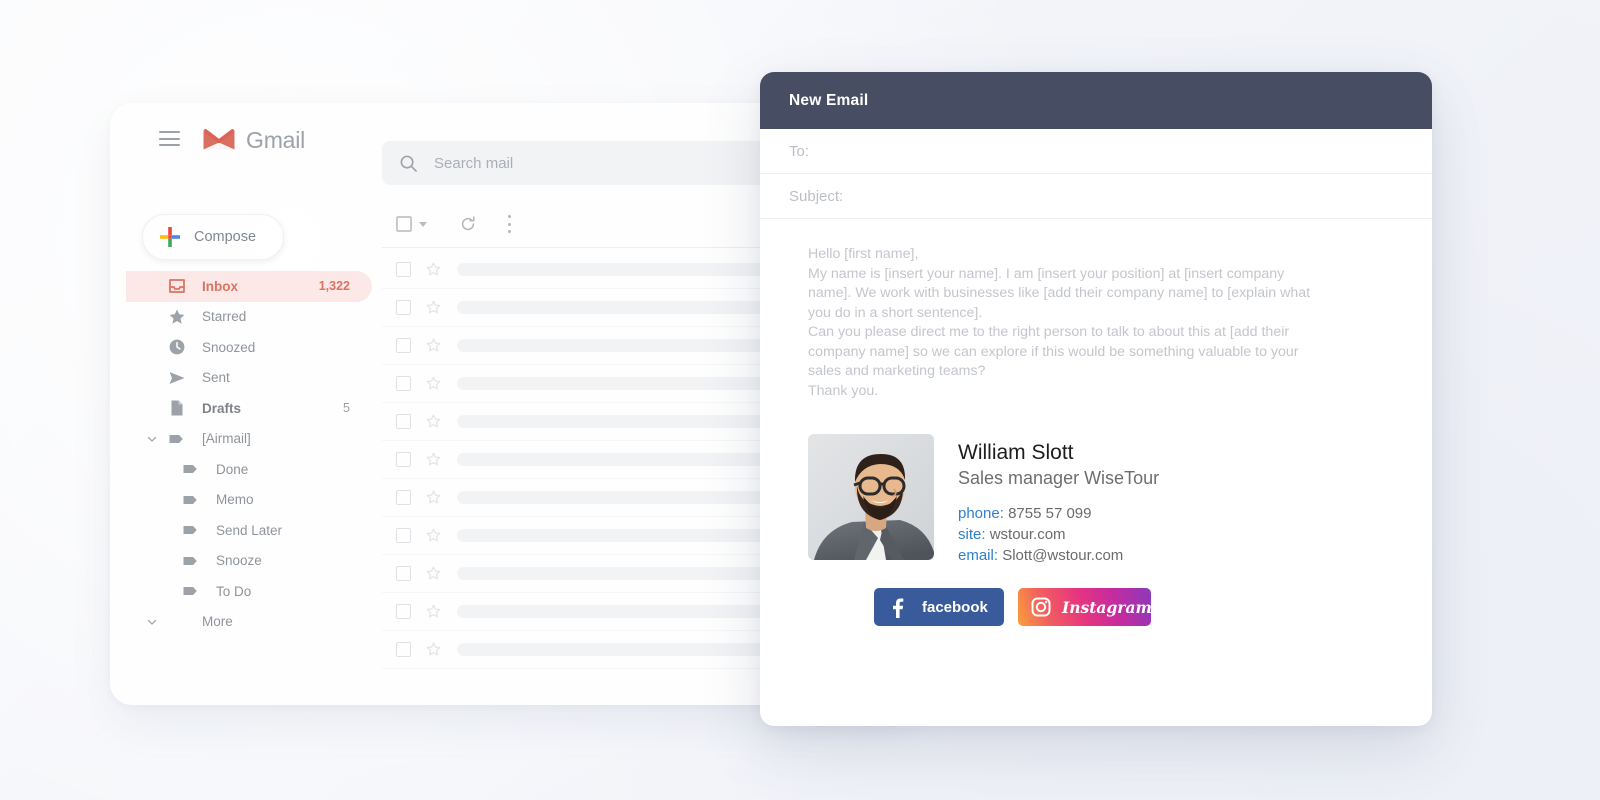  I want to click on instagram-icon, so click(1041, 607).